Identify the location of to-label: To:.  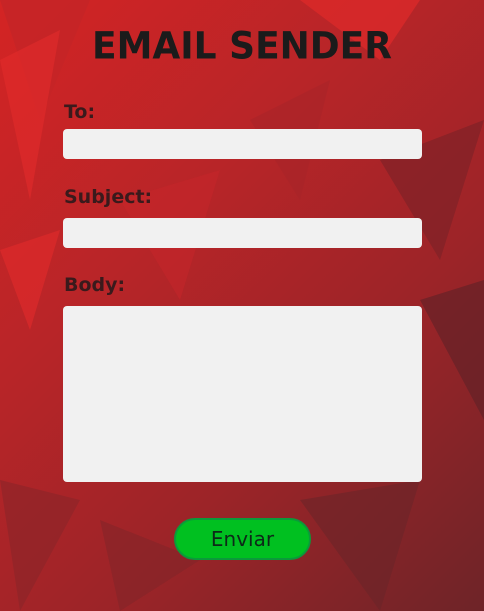
(80, 112).